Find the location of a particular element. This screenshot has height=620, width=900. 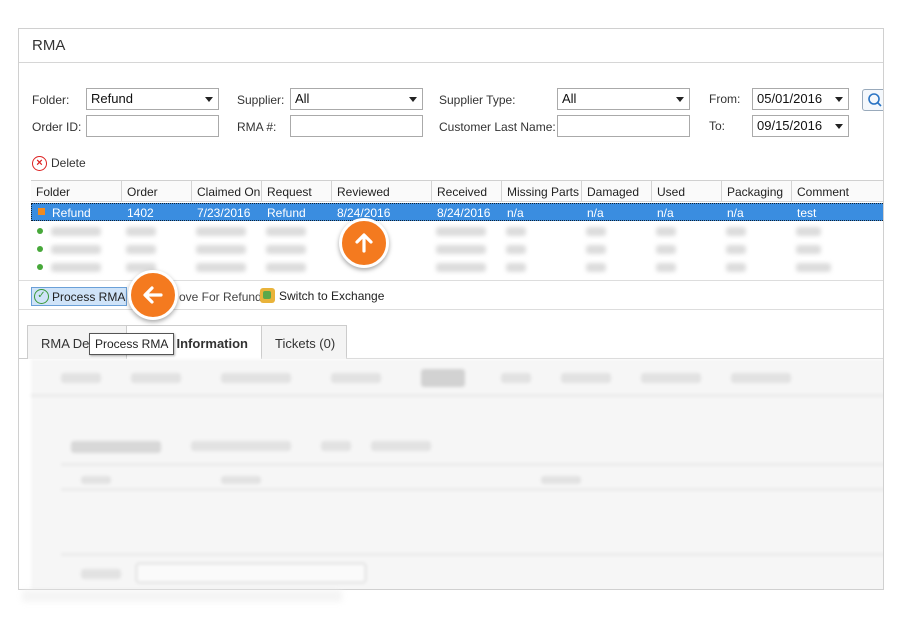

column-header-reviewed: Reviewed is located at coordinates (381, 191).